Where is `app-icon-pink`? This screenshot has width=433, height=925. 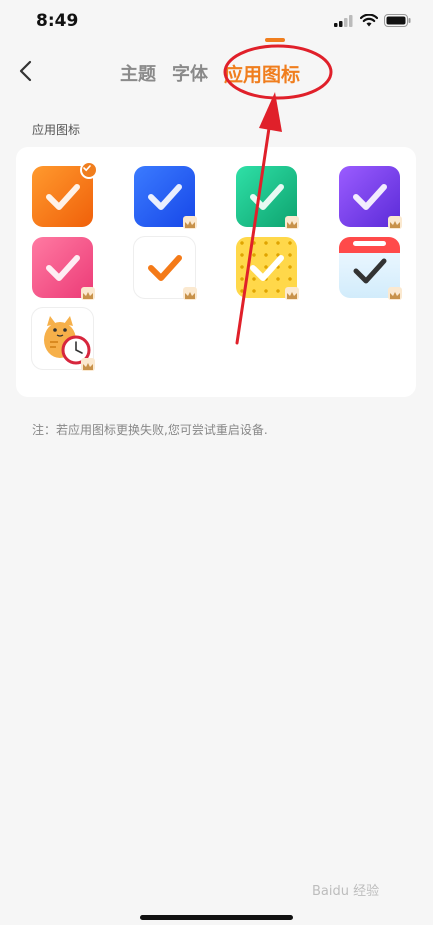
app-icon-pink is located at coordinates (63, 268).